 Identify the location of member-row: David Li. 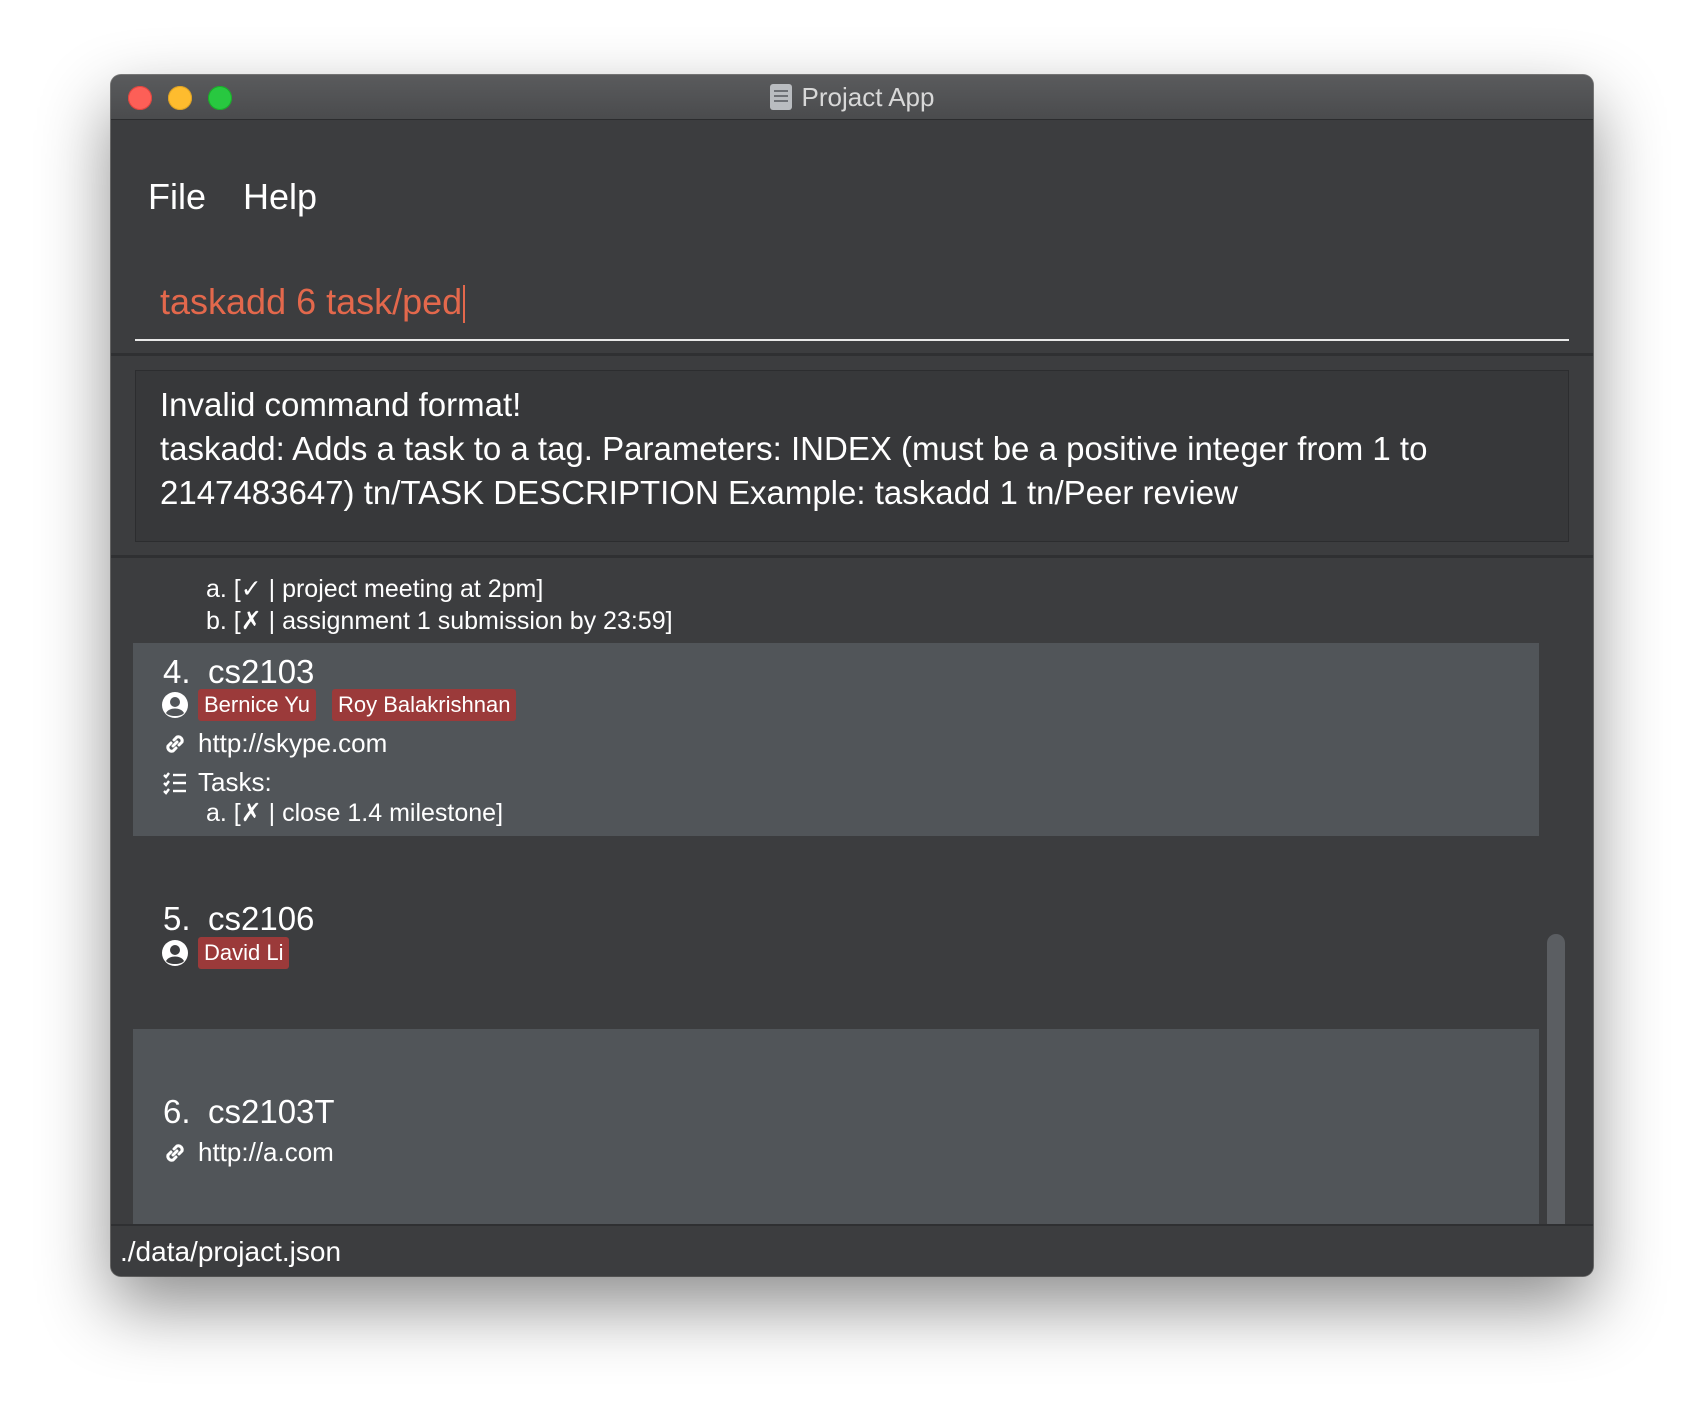
(228, 953).